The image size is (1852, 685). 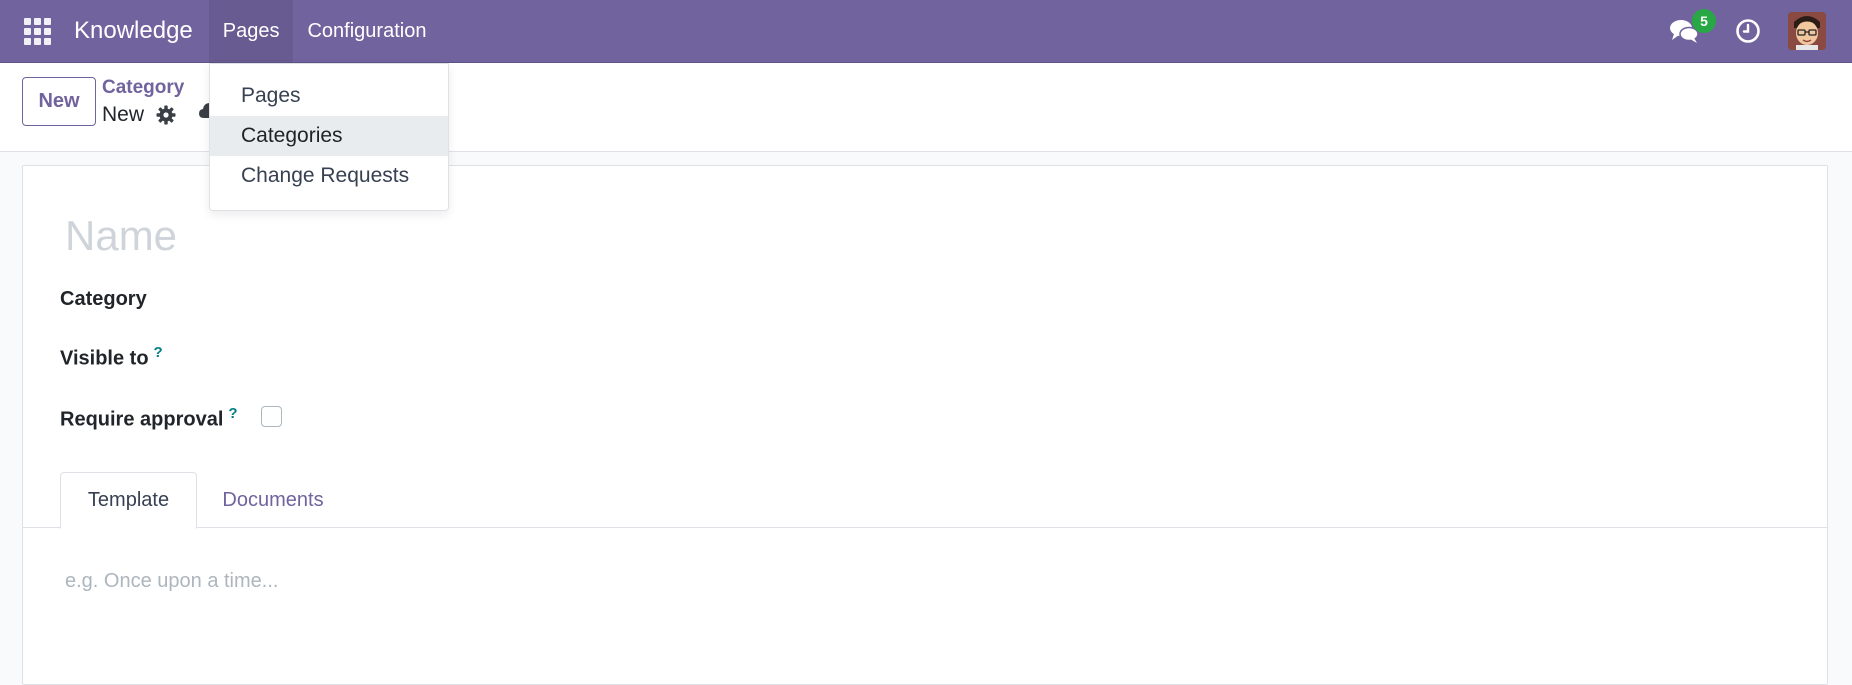 I want to click on category-label-text: Category, so click(x=103, y=299).